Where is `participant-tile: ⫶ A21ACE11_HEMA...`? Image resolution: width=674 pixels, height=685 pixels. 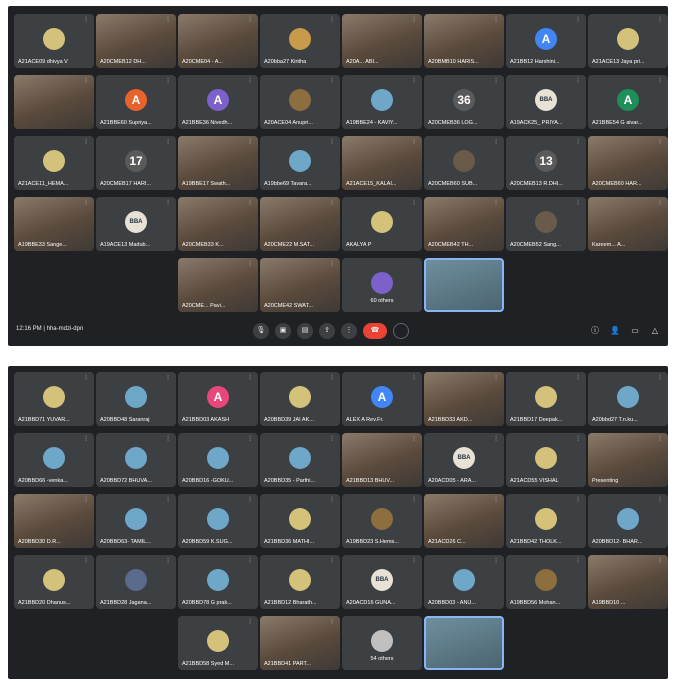
participant-tile: ⫶ A21ACE11_HEMA... is located at coordinates (54, 163).